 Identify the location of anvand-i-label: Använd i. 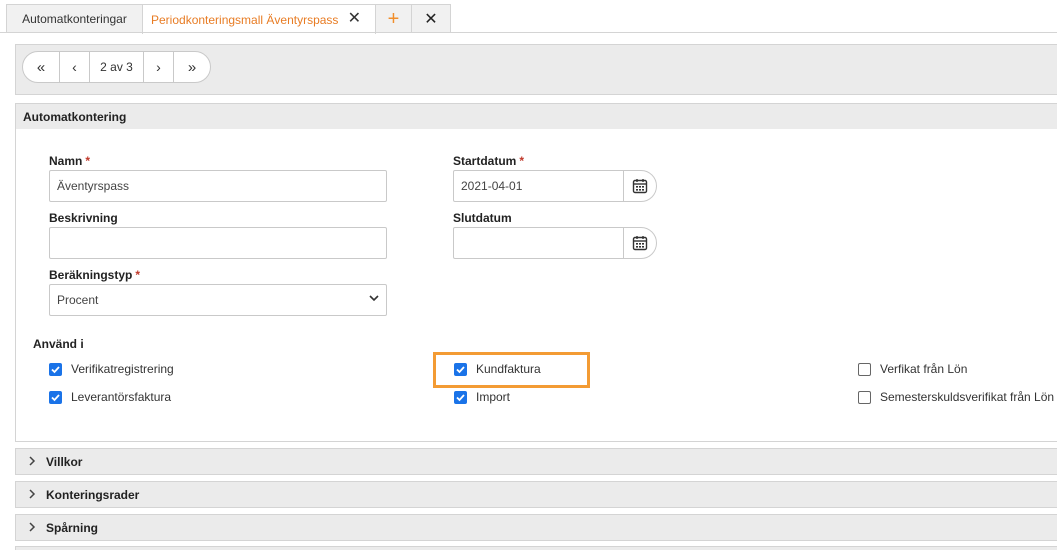
(58, 344).